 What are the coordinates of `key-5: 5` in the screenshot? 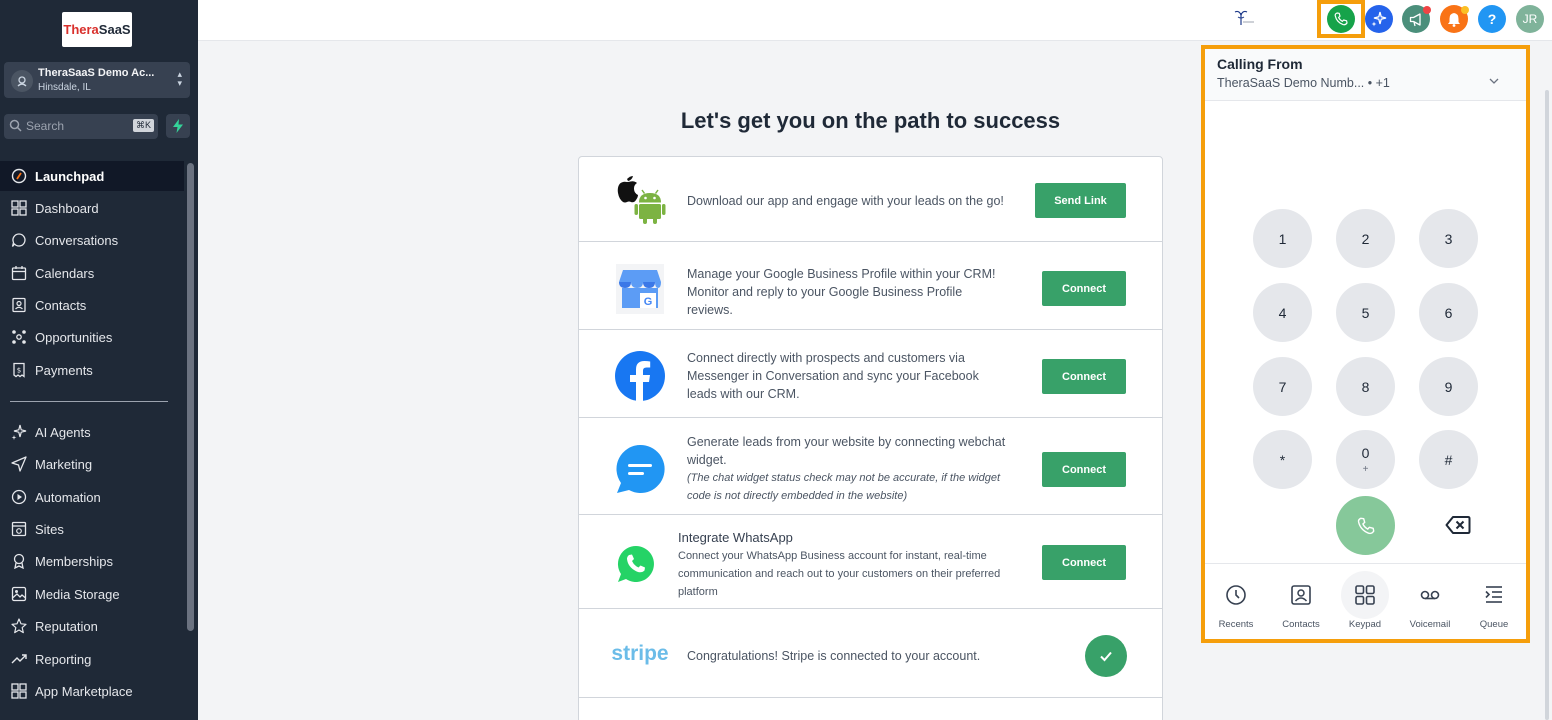 It's located at (1365, 312).